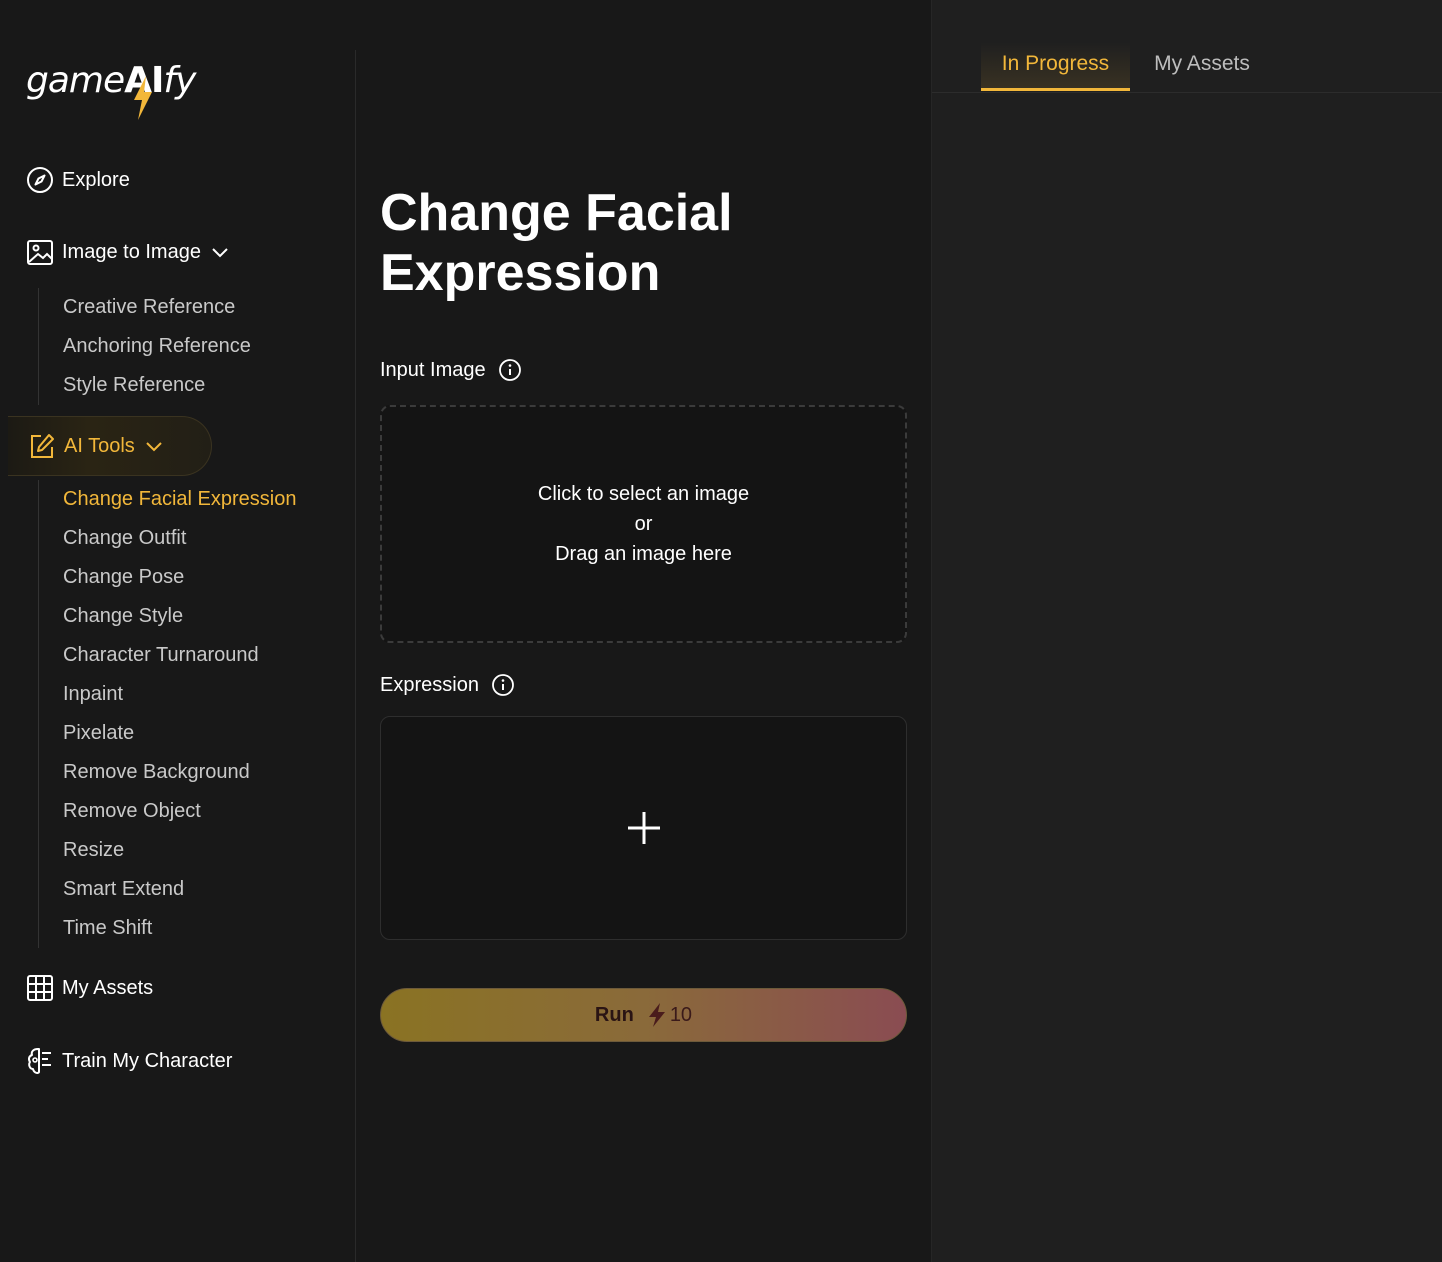  What do you see at coordinates (643, 494) in the screenshot?
I see `dropzone-line-1: Click to select an image` at bounding box center [643, 494].